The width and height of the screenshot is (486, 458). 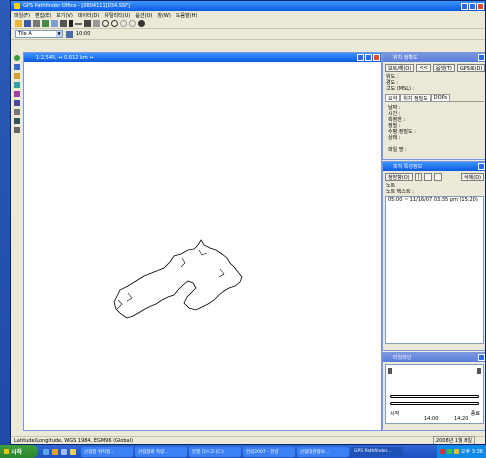 What do you see at coordinates (17, 242) in the screenshot?
I see `left-toolbar` at bounding box center [17, 242].